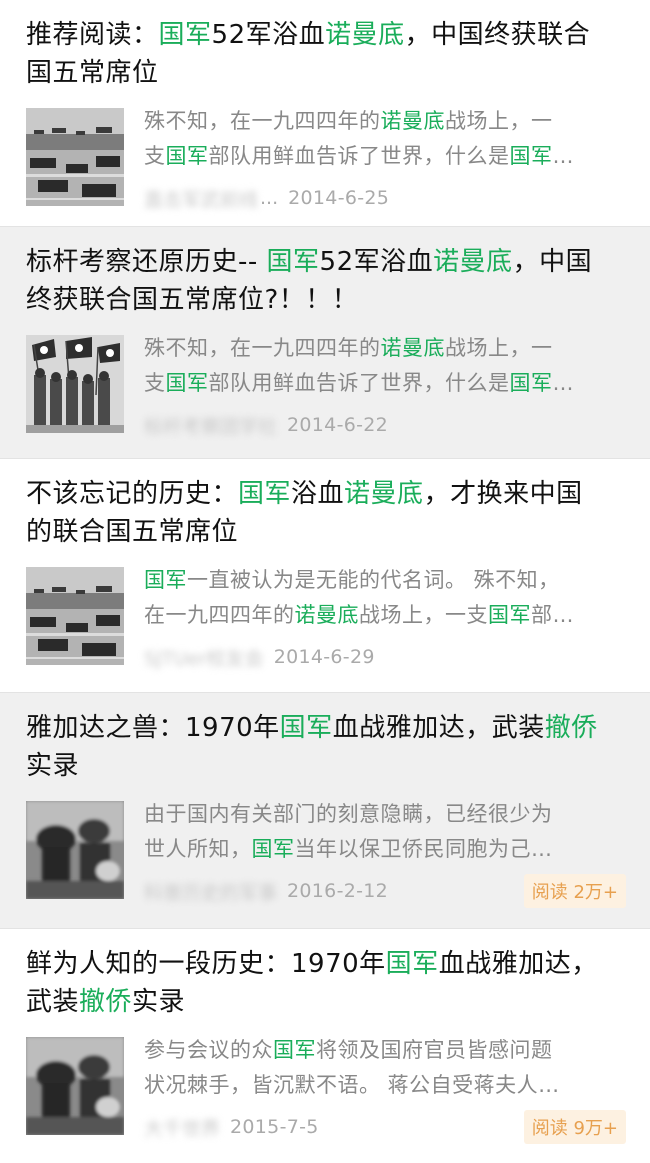  Describe the element at coordinates (326, 494) in the screenshot. I see `text-line: 不该忘记的历史：国军浴血诺曼底，才换来中国` at that location.